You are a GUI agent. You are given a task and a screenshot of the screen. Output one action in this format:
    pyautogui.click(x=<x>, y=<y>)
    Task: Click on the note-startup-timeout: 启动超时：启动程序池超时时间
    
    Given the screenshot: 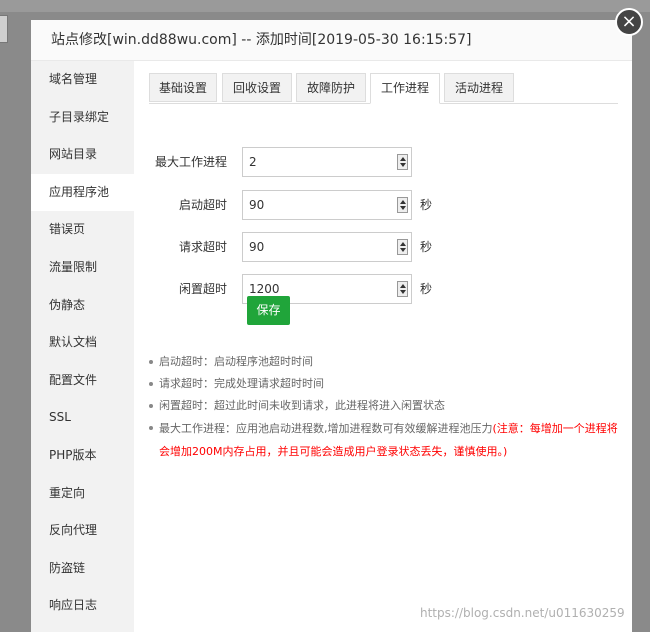 What is the action you would take?
    pyautogui.click(x=384, y=362)
    